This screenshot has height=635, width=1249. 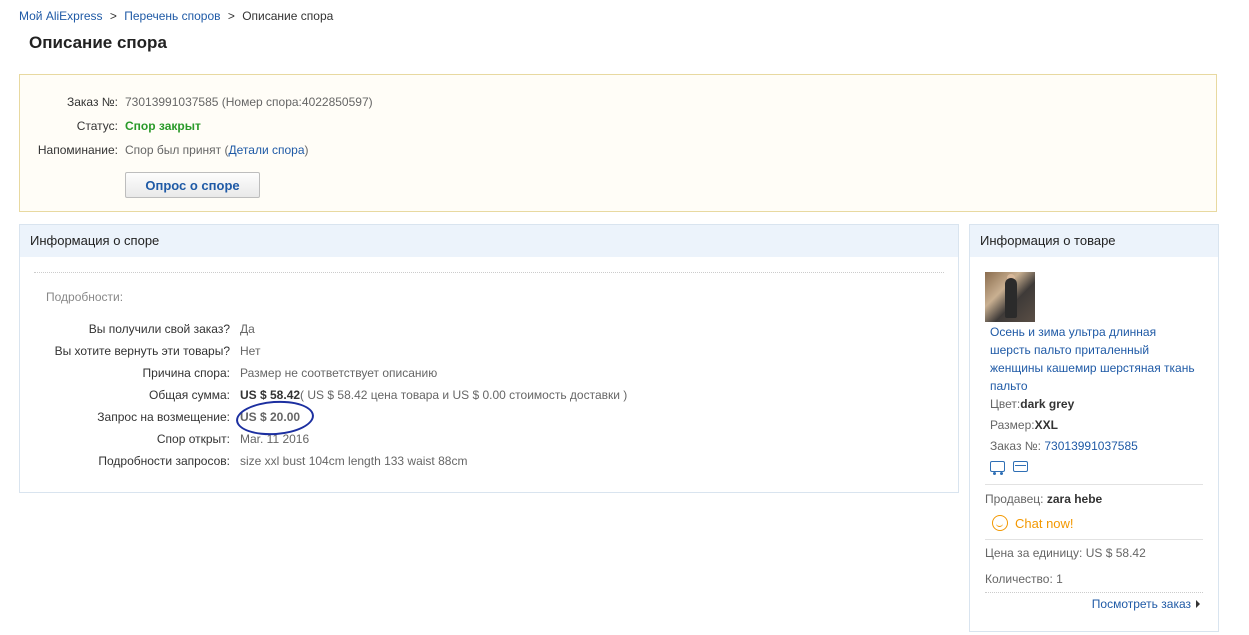 I want to click on status-value: Спор закрыт, so click(x=163, y=126).